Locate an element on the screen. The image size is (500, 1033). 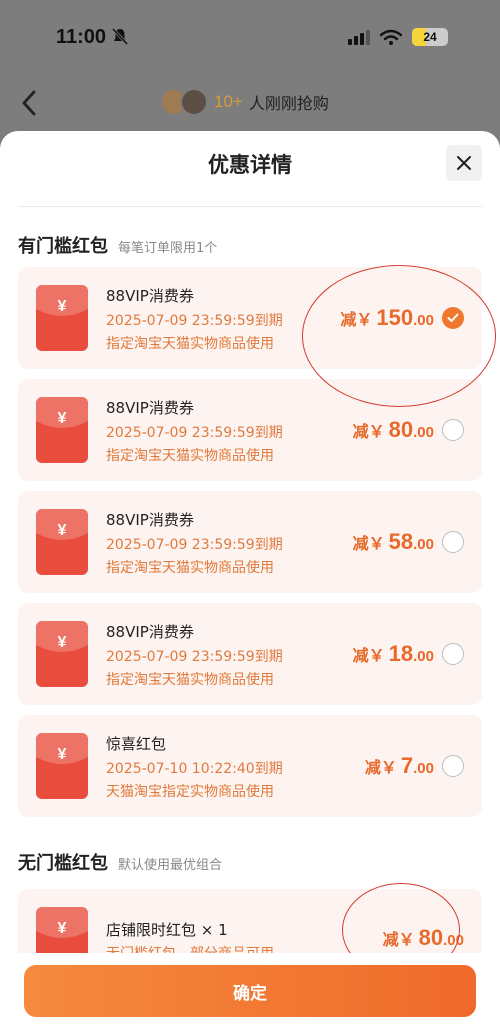
status-bar: 11:00 24 is located at coordinates (250, 37).